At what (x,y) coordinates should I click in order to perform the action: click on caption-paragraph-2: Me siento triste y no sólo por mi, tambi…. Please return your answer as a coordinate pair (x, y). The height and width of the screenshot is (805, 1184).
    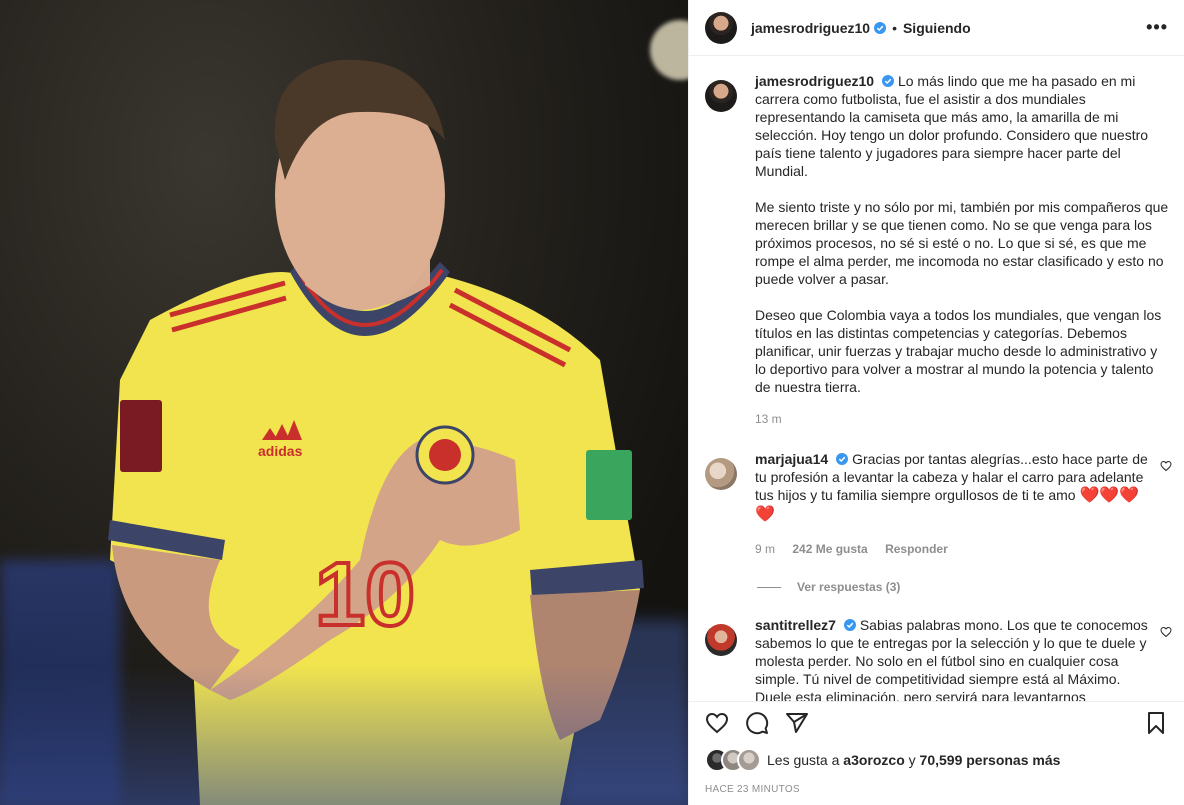
    Looking at the image, I should click on (962, 243).